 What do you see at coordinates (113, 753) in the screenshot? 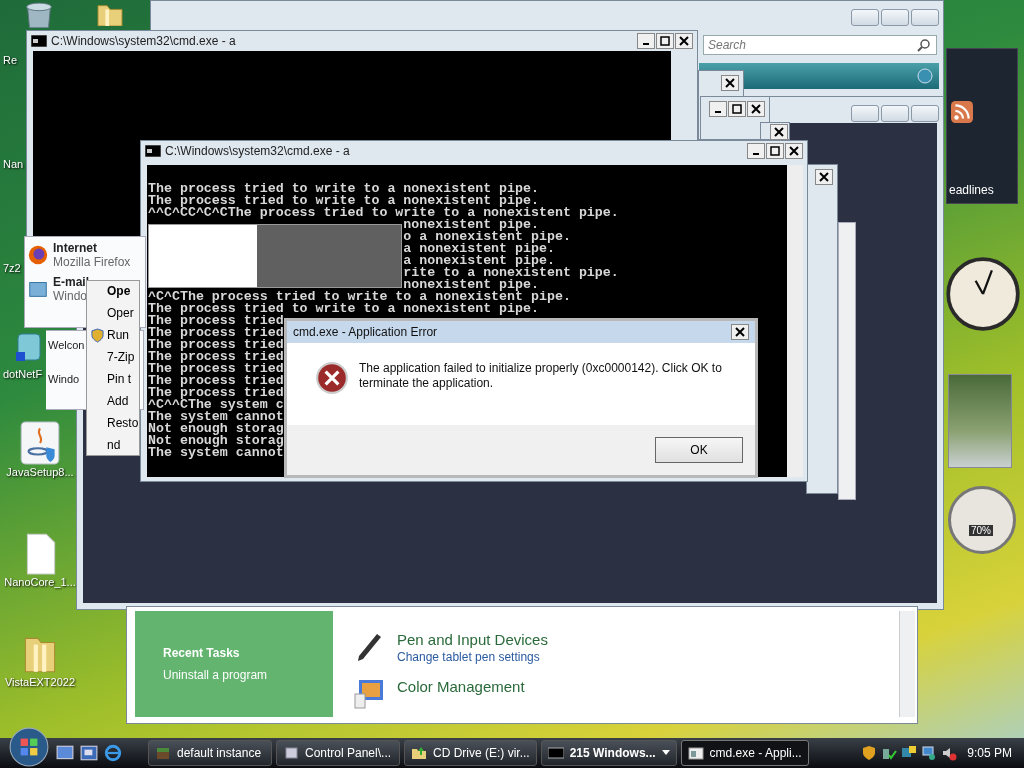
I see `browser-icon` at bounding box center [113, 753].